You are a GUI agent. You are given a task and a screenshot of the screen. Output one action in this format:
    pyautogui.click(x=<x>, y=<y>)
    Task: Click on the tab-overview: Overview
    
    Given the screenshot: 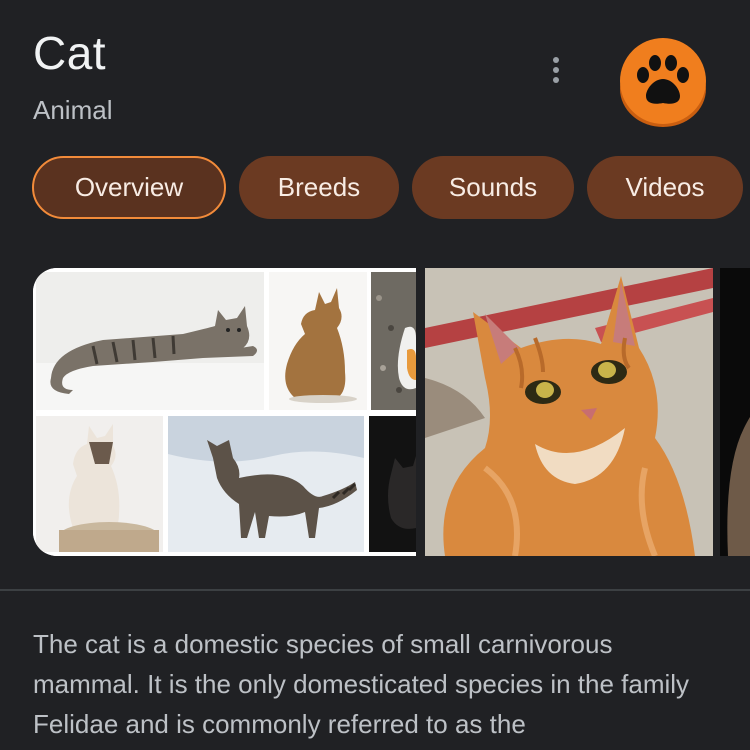 What is the action you would take?
    pyautogui.click(x=129, y=187)
    